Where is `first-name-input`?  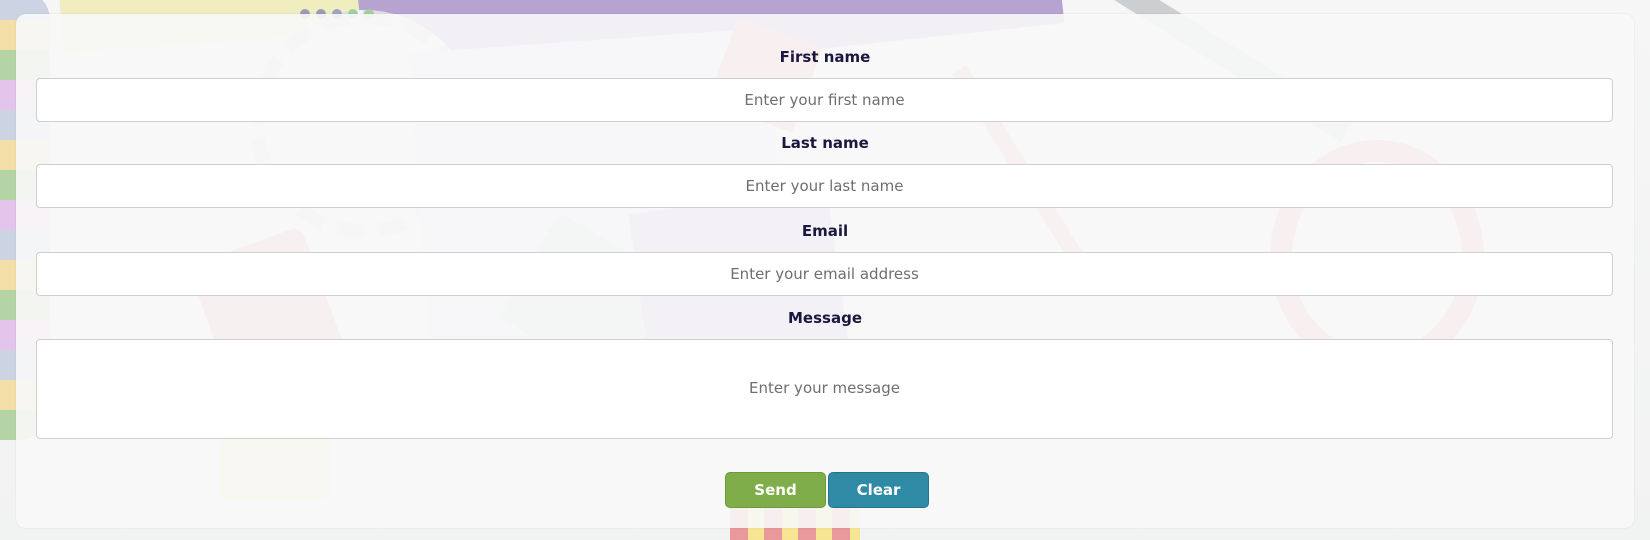
first-name-input is located at coordinates (824, 100).